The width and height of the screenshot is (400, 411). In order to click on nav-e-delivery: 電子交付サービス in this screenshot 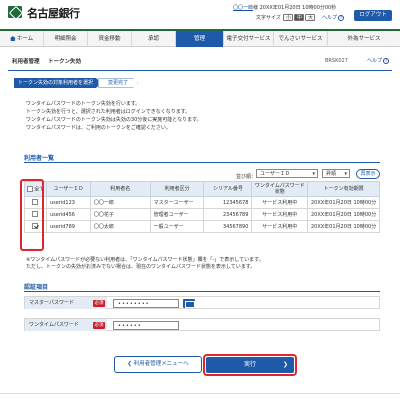, I will do `click(249, 39)`.